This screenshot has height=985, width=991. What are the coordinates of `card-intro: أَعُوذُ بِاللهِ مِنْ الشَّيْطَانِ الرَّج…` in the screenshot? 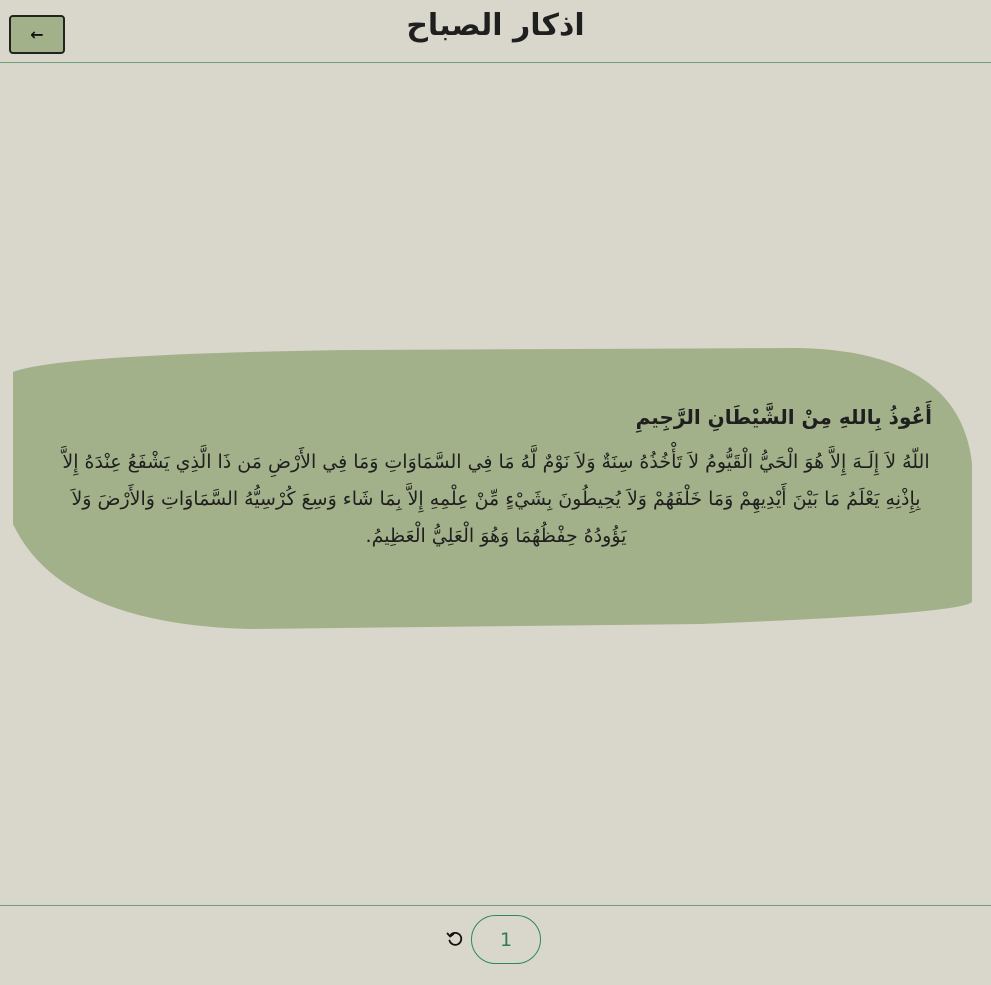 It's located at (783, 417).